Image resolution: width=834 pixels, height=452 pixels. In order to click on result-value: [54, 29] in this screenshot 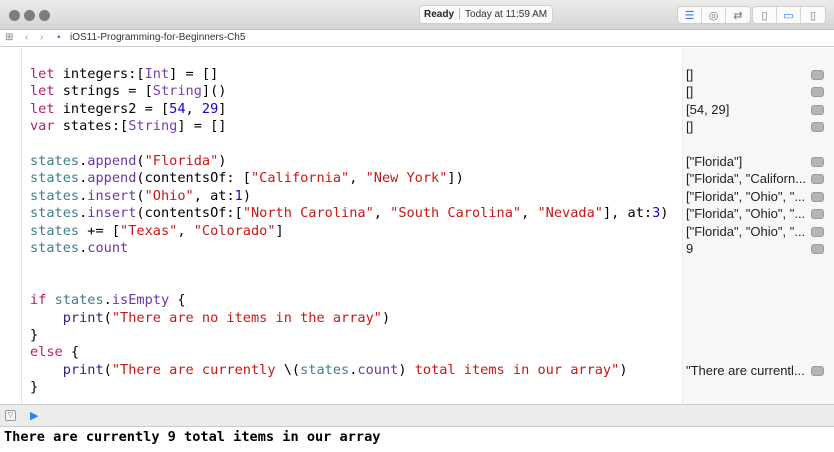, I will do `click(708, 109)`.